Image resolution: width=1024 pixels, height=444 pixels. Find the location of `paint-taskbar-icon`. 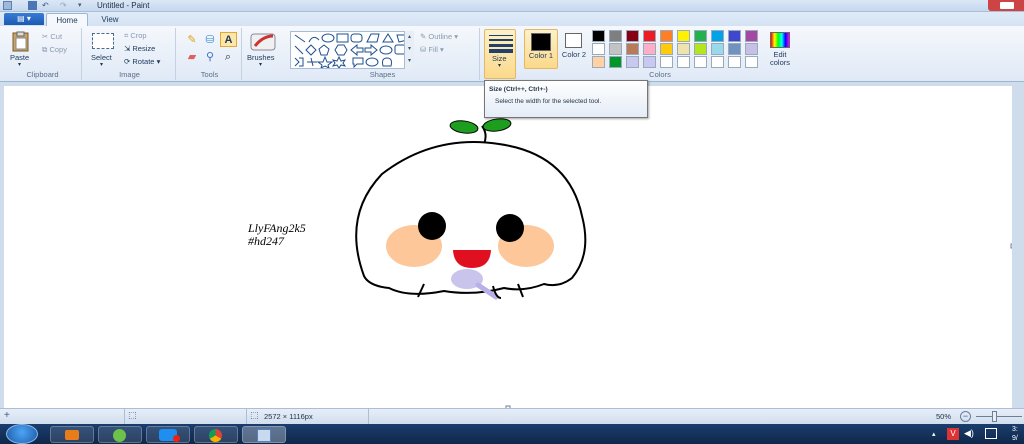

paint-taskbar-icon is located at coordinates (264, 435).